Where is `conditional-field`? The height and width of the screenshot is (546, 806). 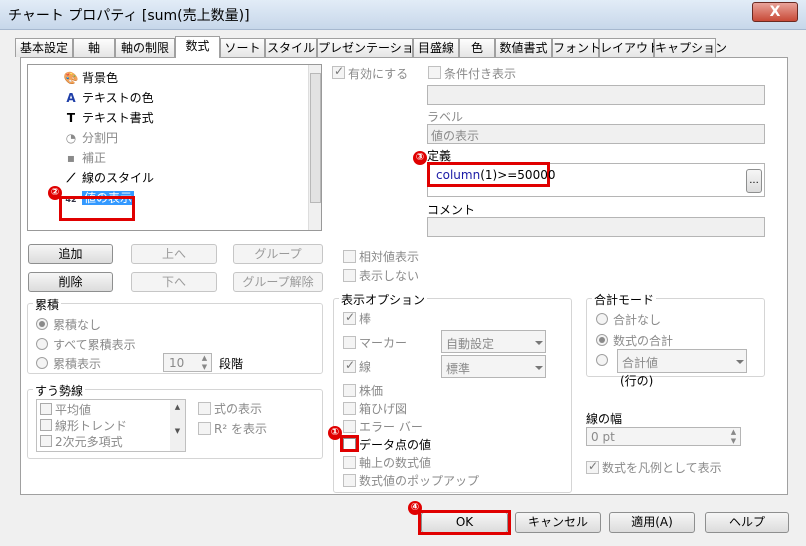
conditional-field is located at coordinates (596, 95).